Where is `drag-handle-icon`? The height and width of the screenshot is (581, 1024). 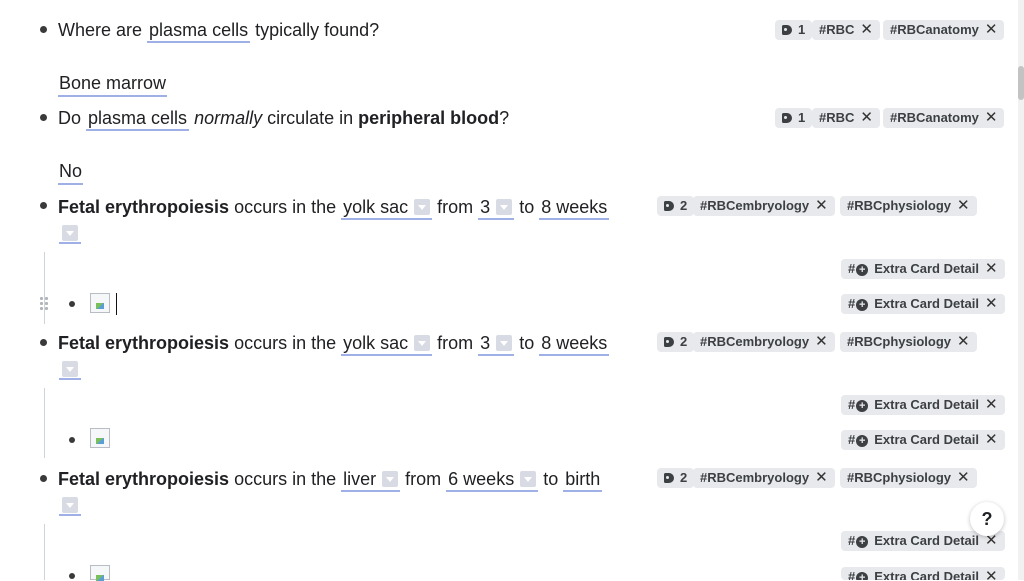 drag-handle-icon is located at coordinates (44, 304).